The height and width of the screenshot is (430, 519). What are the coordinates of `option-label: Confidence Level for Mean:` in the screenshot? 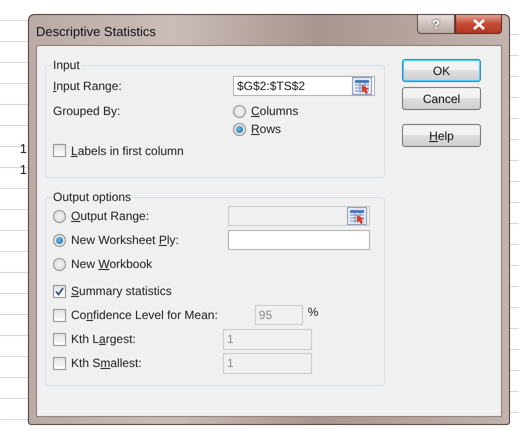 It's located at (144, 315).